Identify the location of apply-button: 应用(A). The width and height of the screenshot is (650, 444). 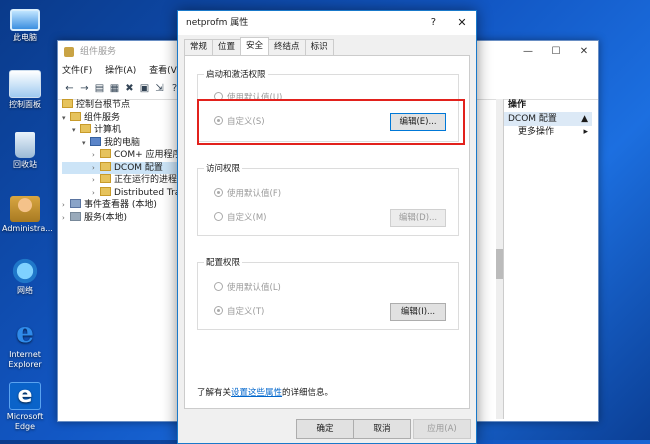
(442, 429).